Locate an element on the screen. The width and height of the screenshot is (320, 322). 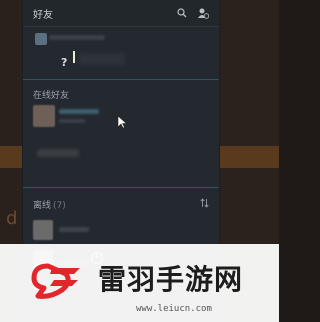
background-glyph: d is located at coordinates (12, 218).